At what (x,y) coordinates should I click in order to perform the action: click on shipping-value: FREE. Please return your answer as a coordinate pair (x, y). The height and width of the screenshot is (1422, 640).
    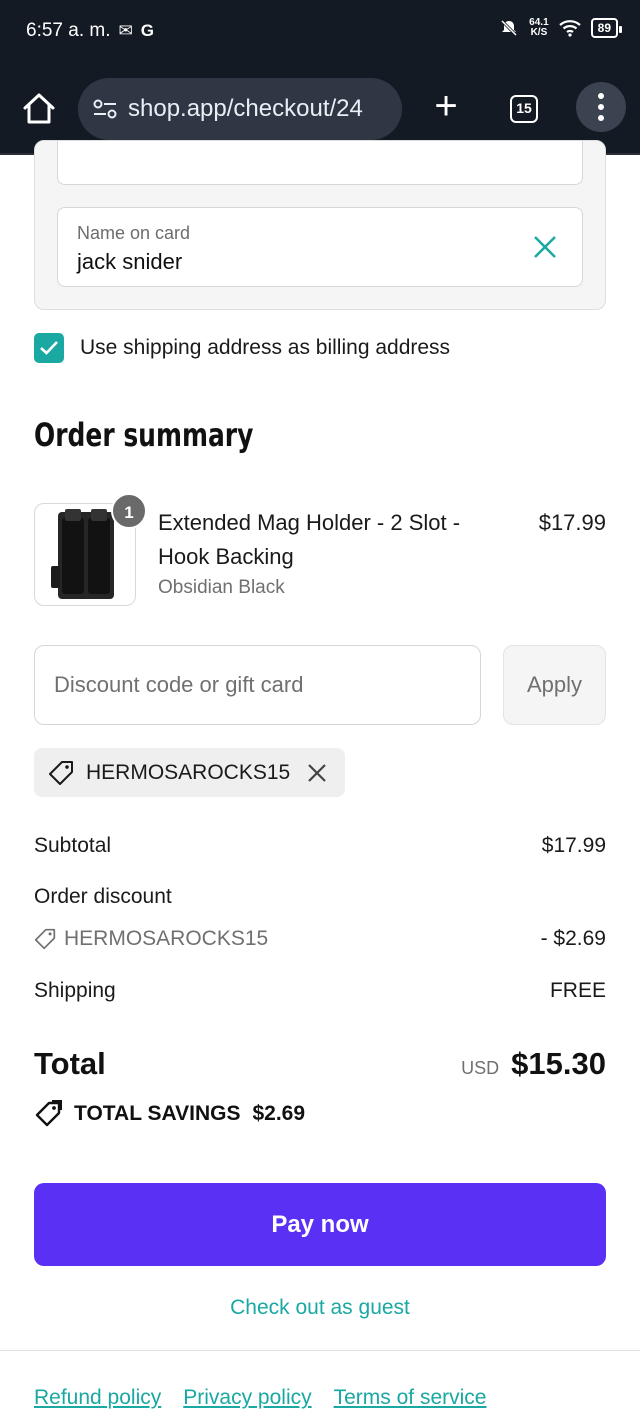
    Looking at the image, I should click on (577, 990).